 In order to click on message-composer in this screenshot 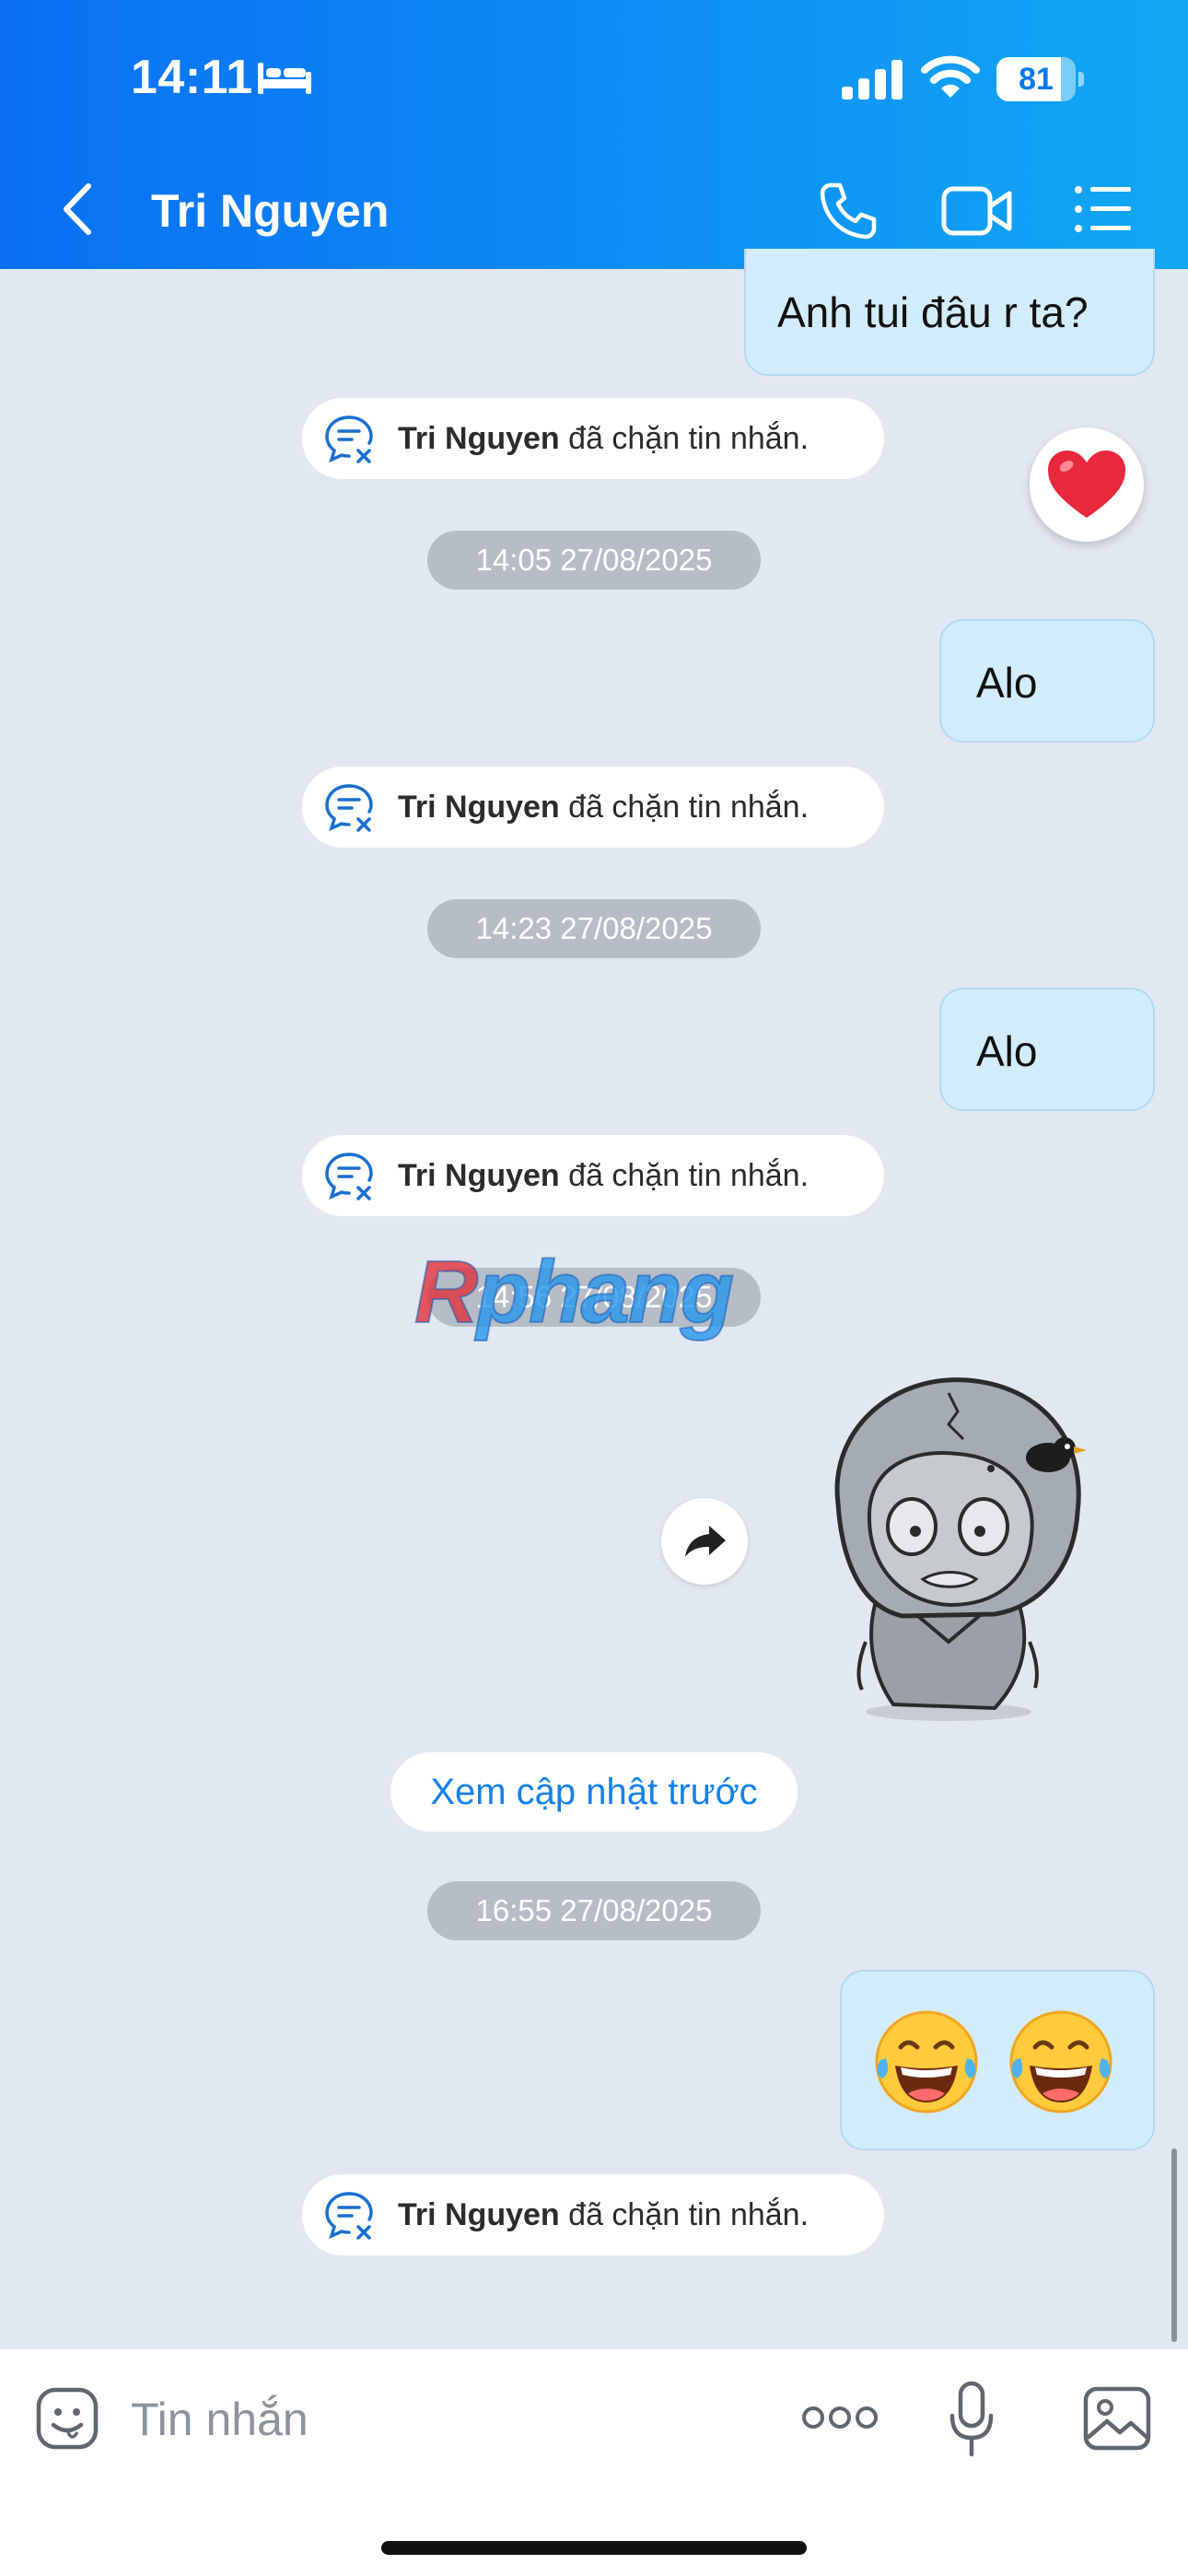, I will do `click(594, 2462)`.